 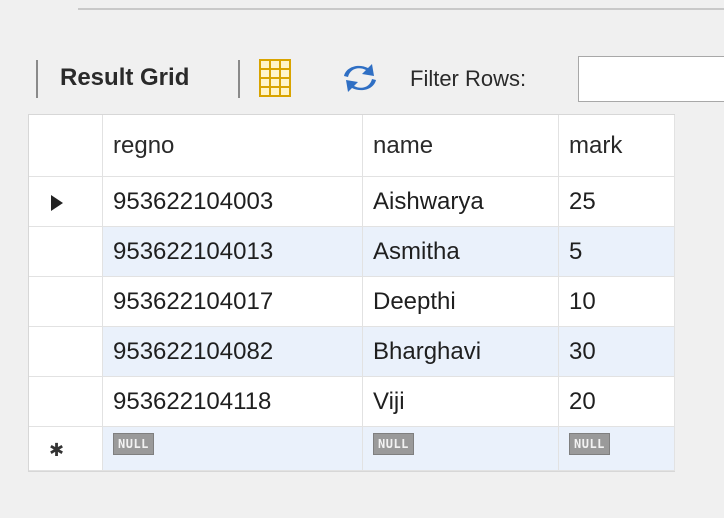 What do you see at coordinates (57, 203) in the screenshot?
I see `current-row-arrow-icon` at bounding box center [57, 203].